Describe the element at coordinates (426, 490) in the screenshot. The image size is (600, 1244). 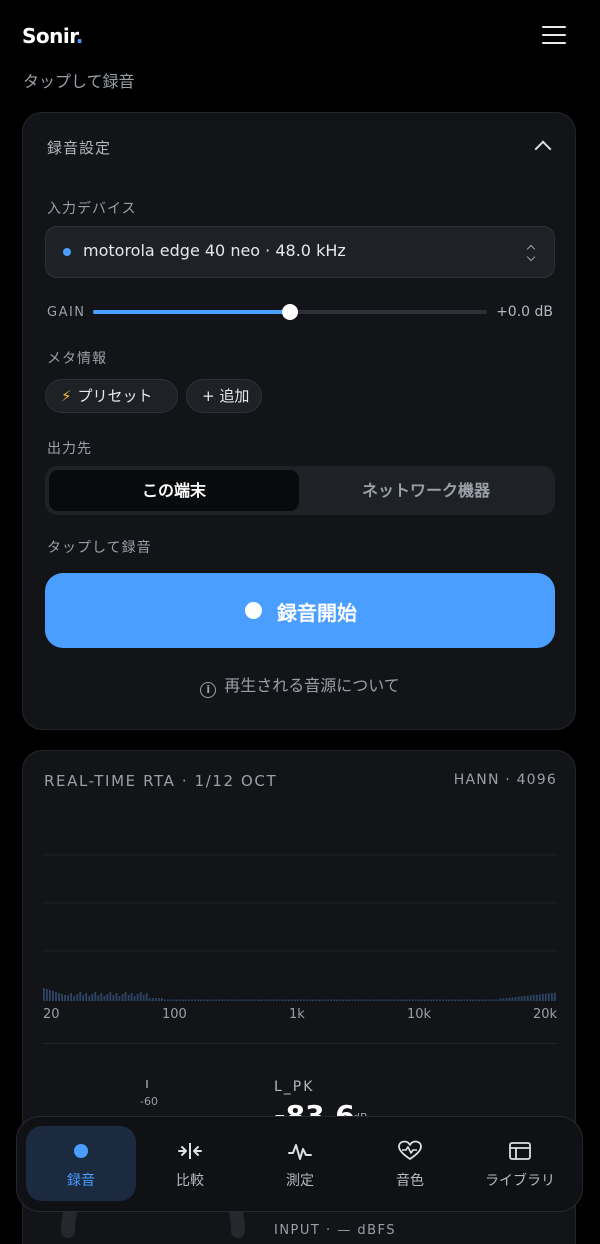
I see `output-option-network: ネットワーク機器` at that location.